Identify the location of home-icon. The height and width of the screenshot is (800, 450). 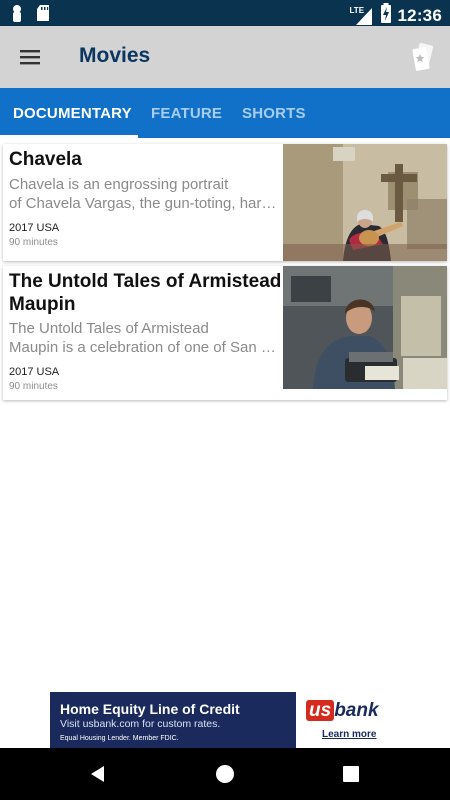
(225, 774).